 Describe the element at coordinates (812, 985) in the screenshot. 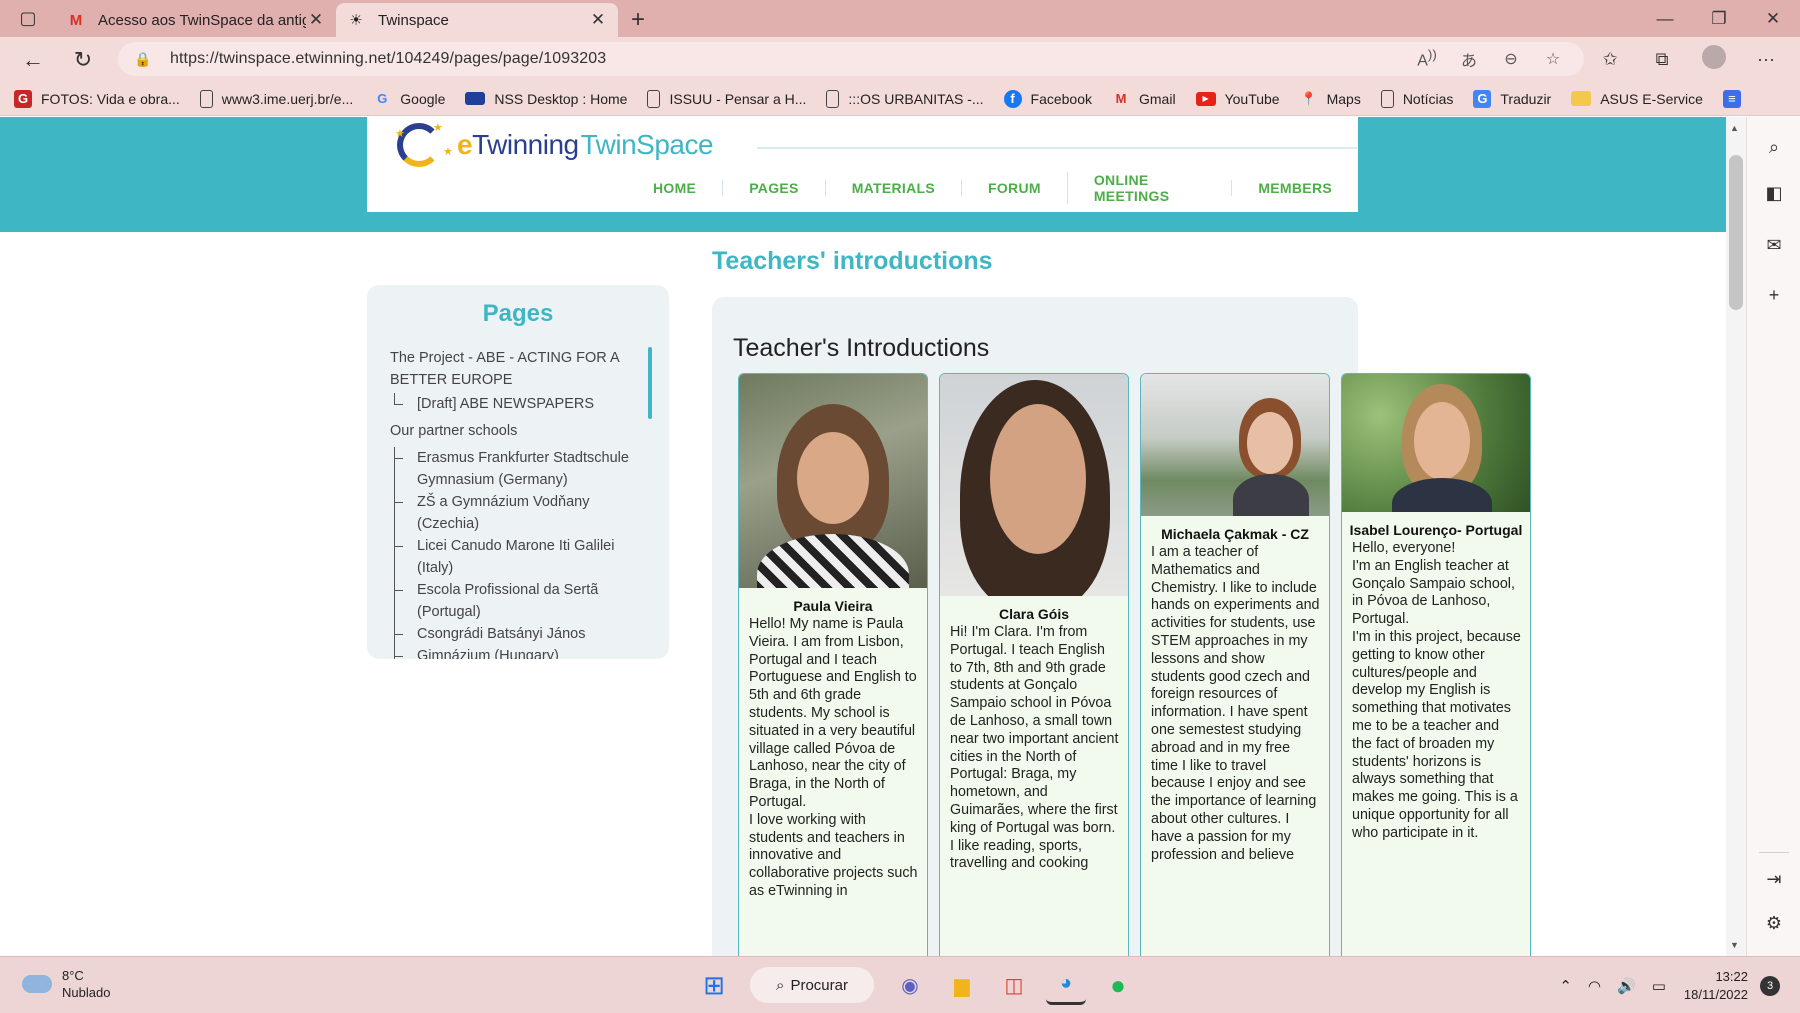

I see `taskbar-search: ⌕ Procurar` at that location.